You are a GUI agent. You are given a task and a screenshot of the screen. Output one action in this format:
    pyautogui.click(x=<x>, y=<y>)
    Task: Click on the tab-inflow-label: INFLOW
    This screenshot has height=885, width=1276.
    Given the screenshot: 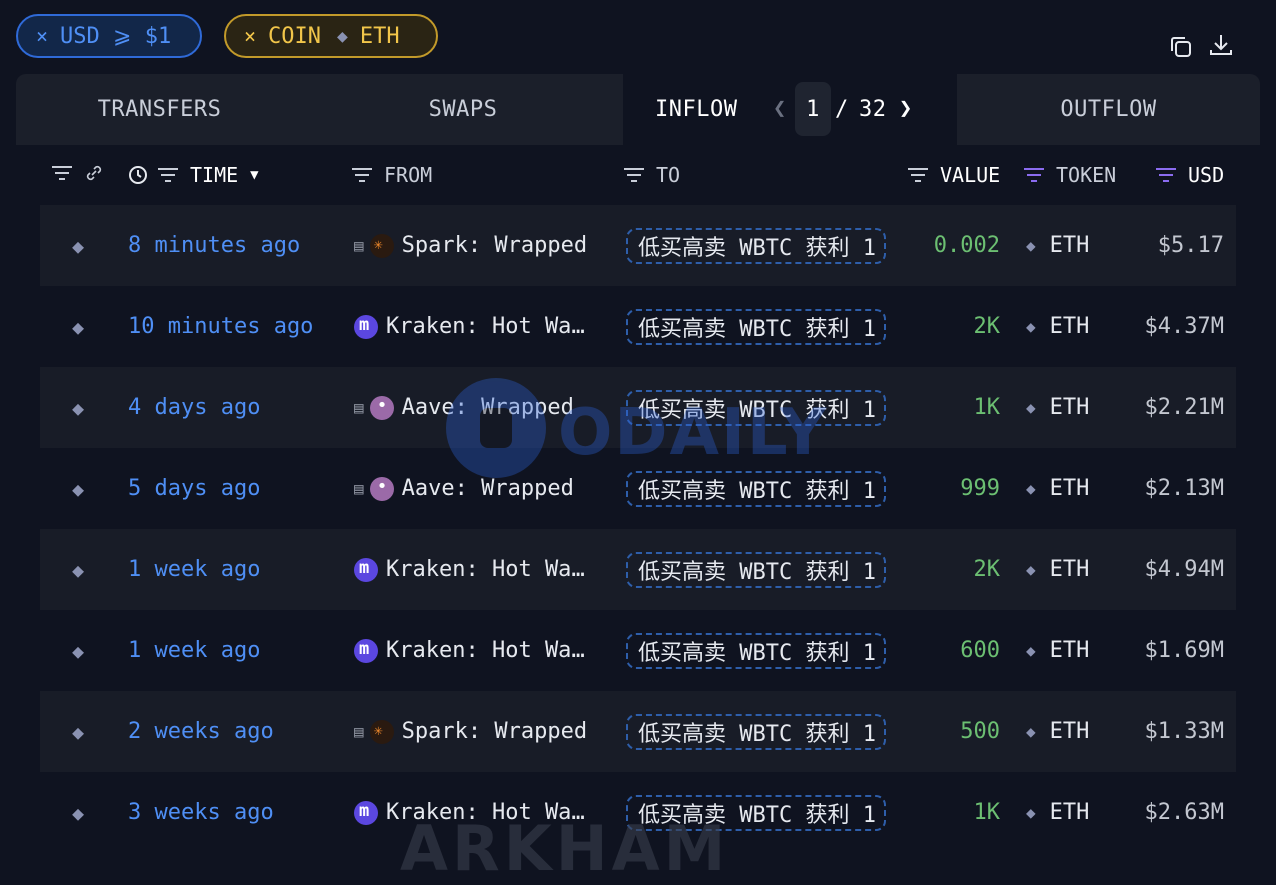 What is the action you would take?
    pyautogui.click(x=696, y=109)
    